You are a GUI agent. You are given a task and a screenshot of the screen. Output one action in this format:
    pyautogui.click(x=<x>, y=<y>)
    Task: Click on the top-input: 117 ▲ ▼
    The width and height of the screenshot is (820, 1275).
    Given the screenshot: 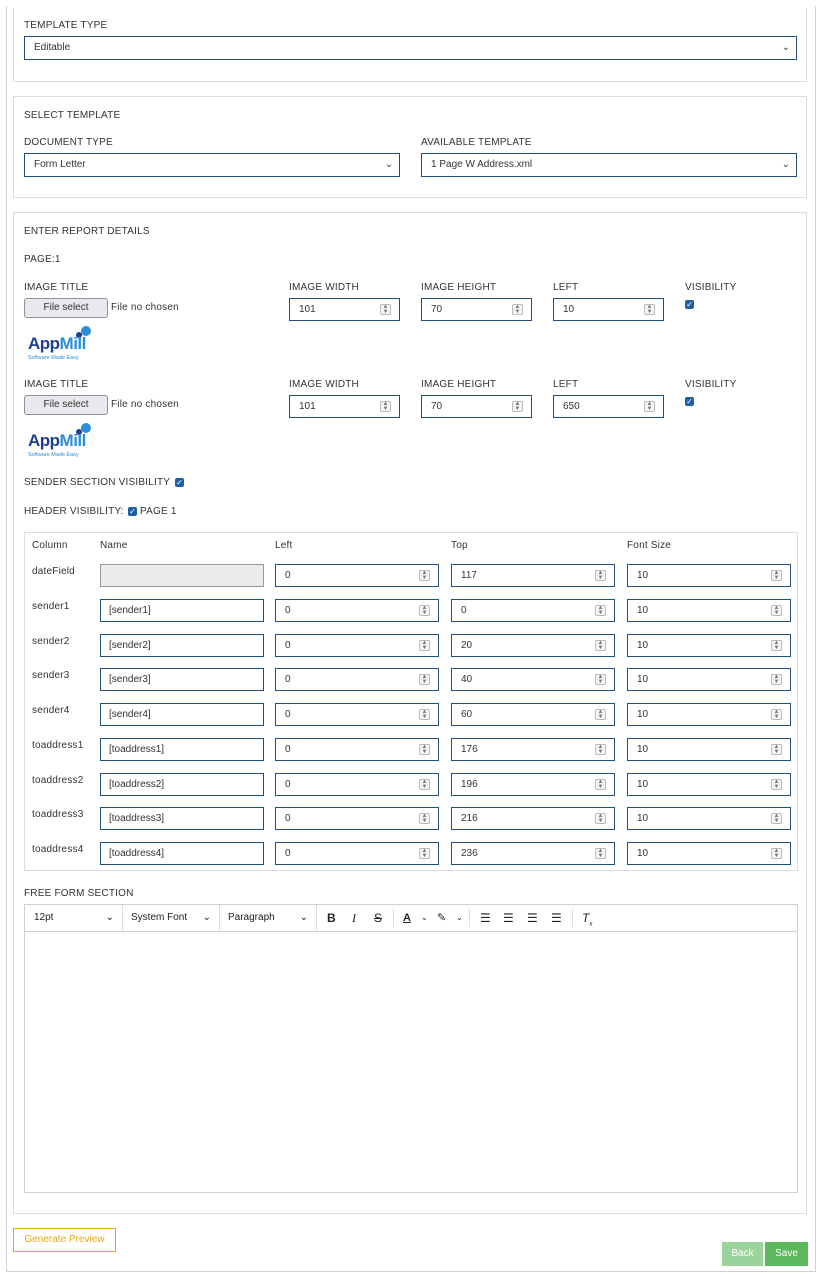 What is the action you would take?
    pyautogui.click(x=533, y=575)
    